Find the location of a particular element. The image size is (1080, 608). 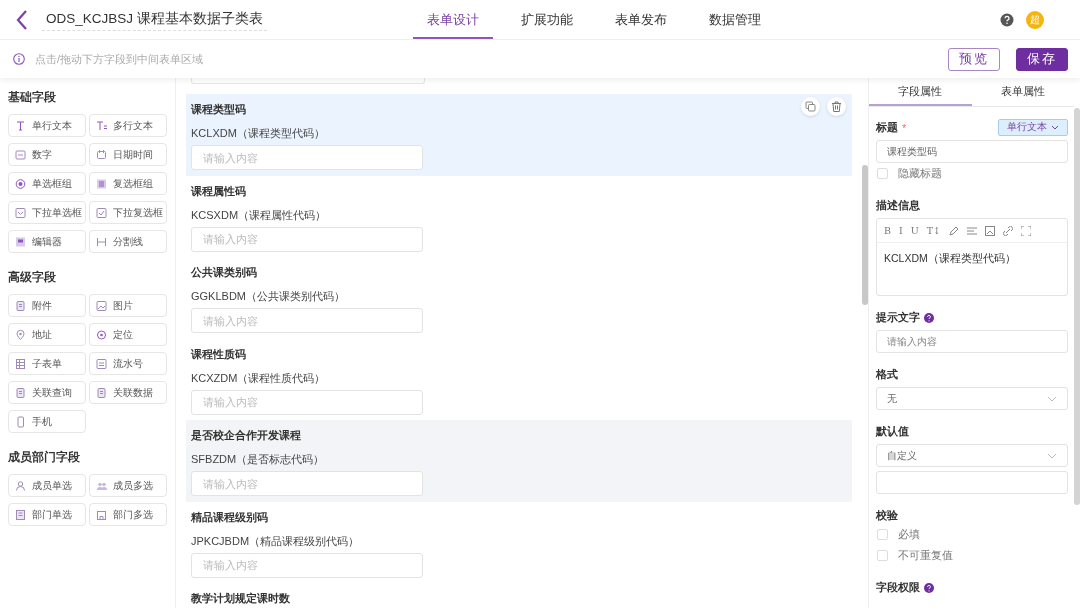

target-icon is located at coordinates (101, 334).